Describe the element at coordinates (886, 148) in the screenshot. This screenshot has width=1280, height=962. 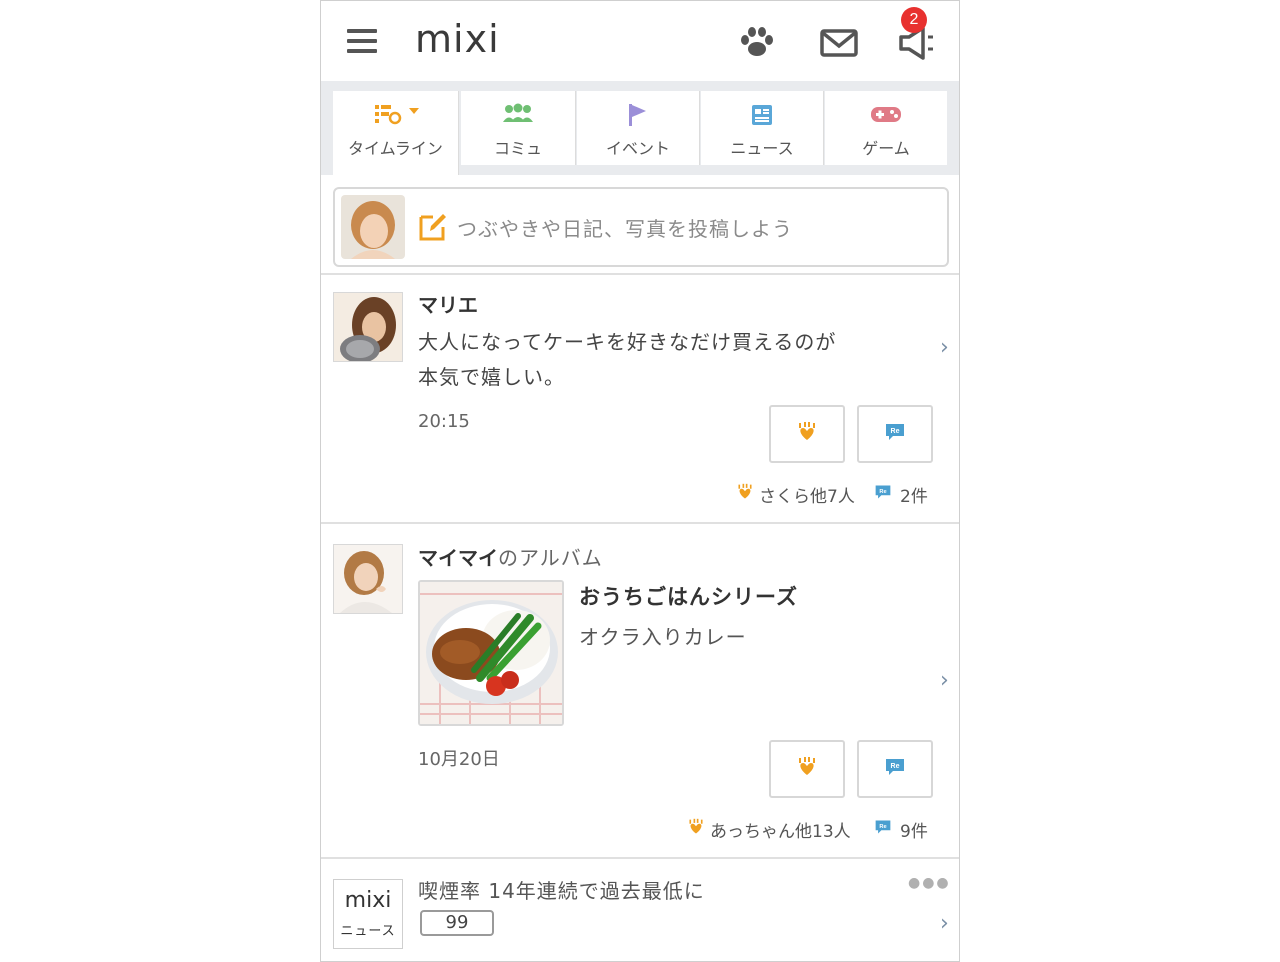
I see `tab-label: ゲーム` at that location.